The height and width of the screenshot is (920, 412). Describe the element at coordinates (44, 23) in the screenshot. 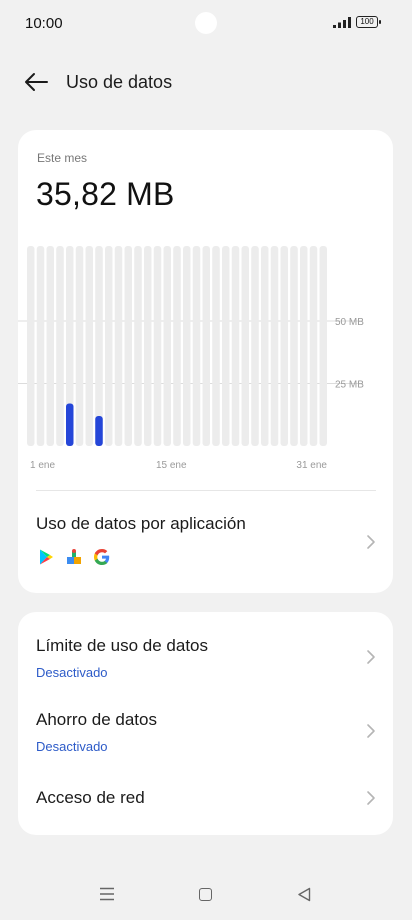

I see `status-time: 10:00` at that location.